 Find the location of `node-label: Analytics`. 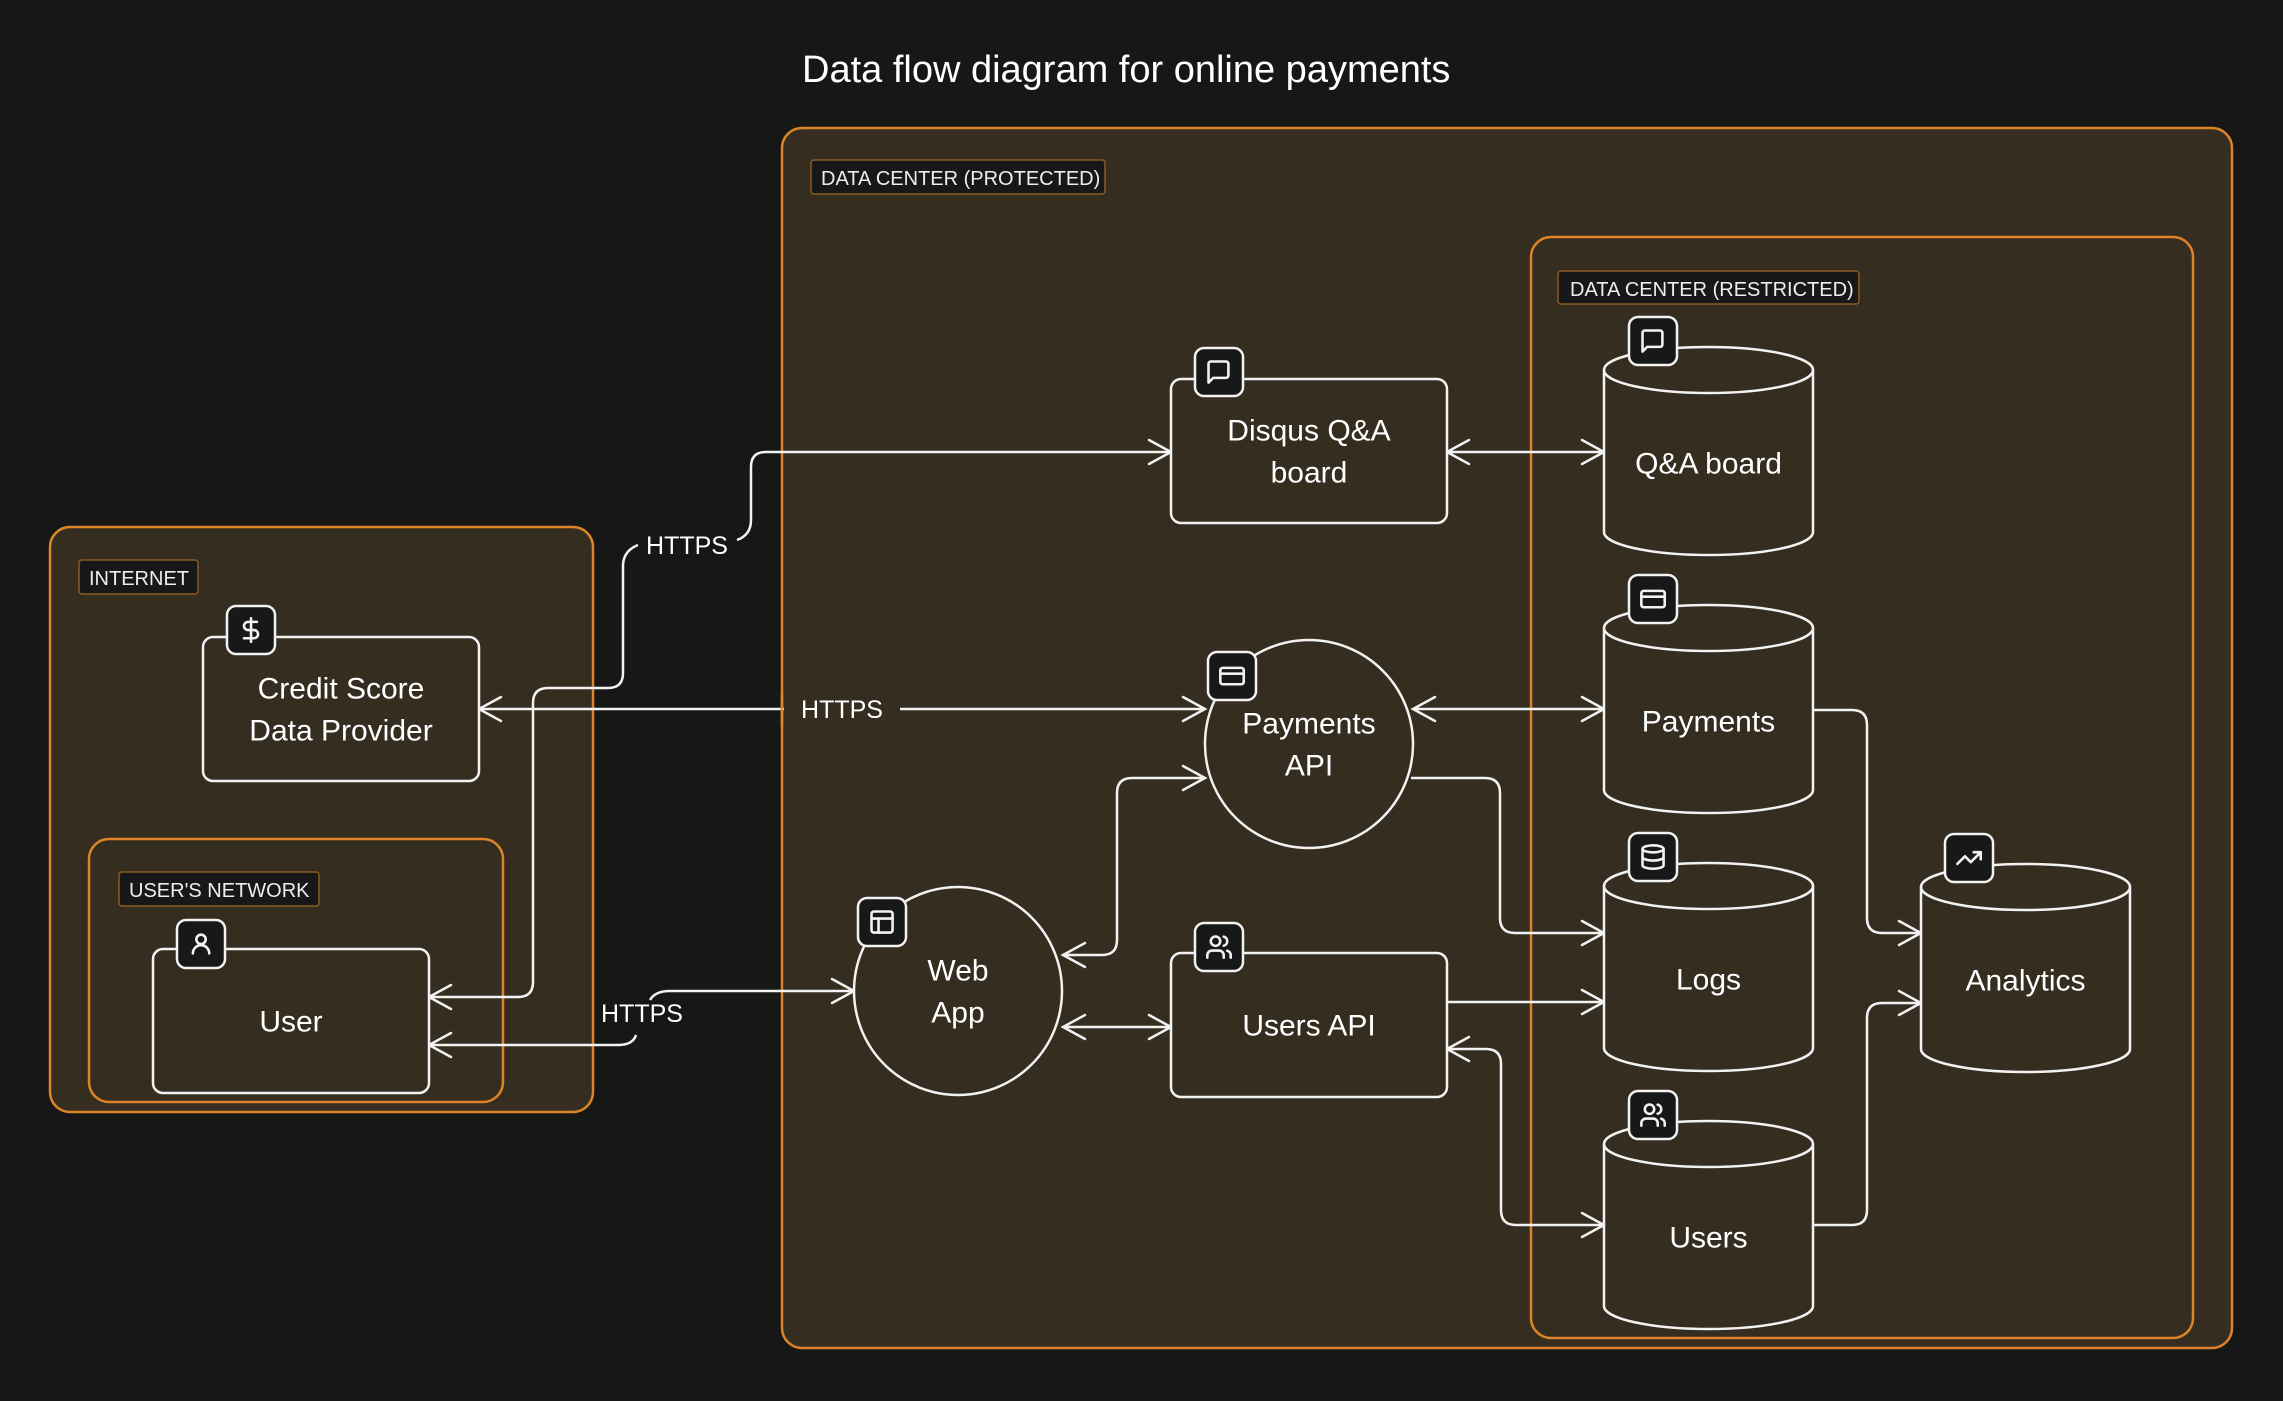

node-label: Analytics is located at coordinates (2025, 981).